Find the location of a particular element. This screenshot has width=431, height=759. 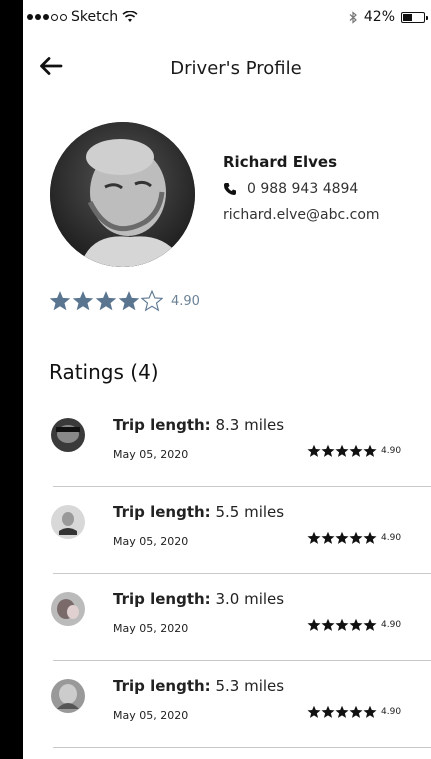

trip-length: Trip length: 5.5 miles is located at coordinates (198, 512).